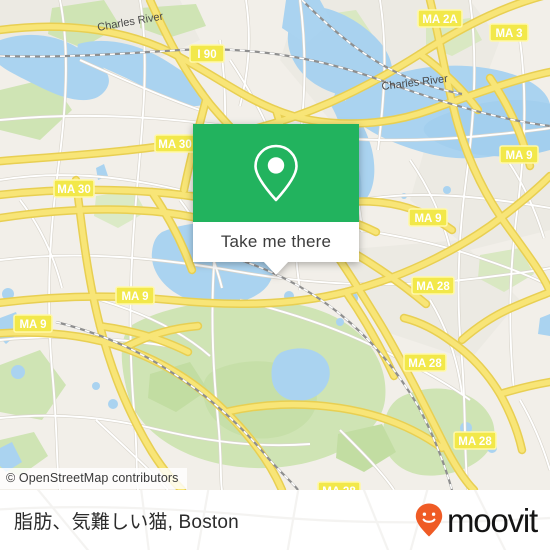 The width and height of the screenshot is (550, 550). I want to click on callout-tail, so click(276, 268).